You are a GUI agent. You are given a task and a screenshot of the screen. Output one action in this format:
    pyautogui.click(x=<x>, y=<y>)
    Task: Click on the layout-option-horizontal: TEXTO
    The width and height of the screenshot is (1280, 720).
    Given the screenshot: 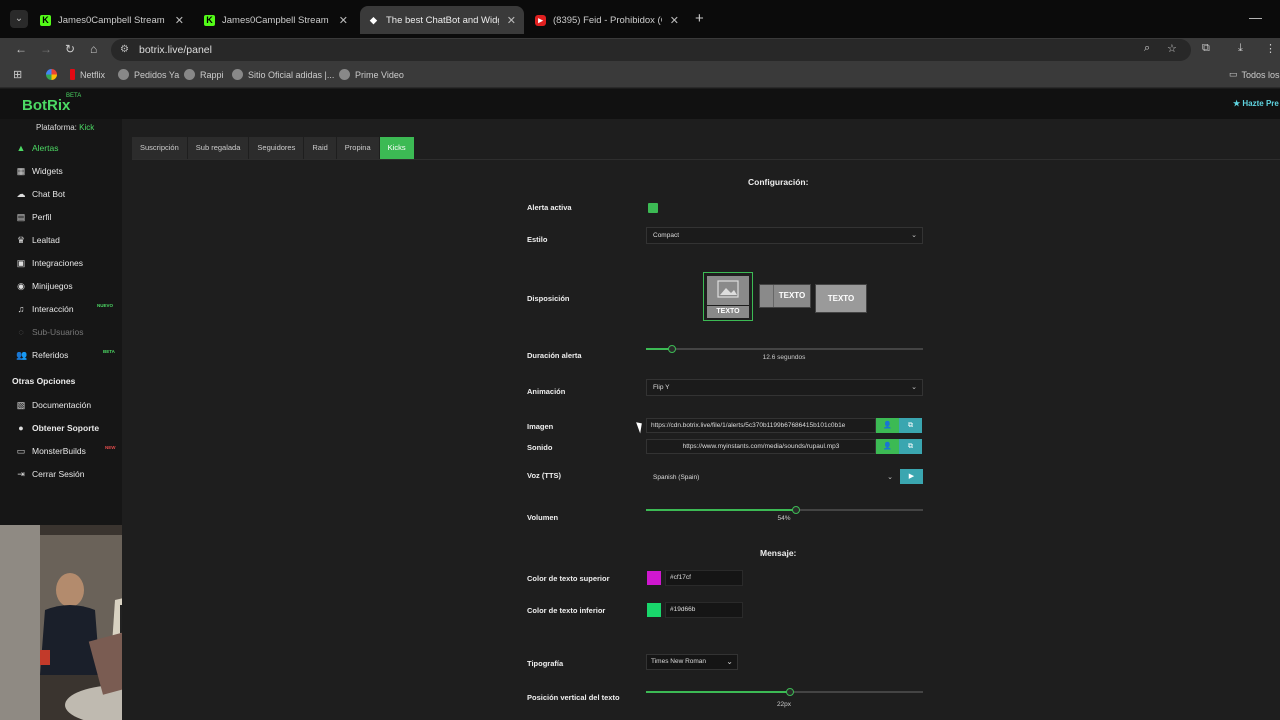 What is the action you would take?
    pyautogui.click(x=785, y=296)
    